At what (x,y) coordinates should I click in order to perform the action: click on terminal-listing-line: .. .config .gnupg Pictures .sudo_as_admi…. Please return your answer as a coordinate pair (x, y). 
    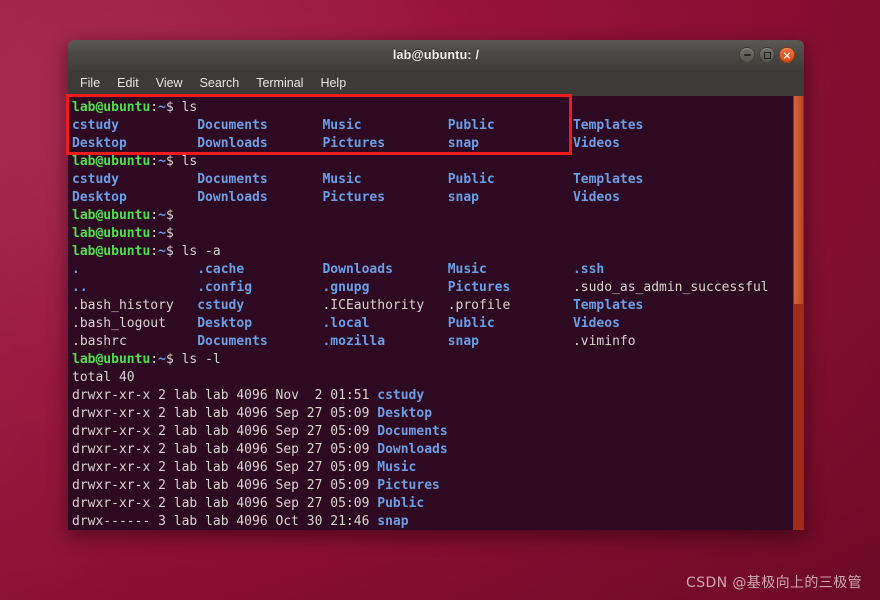
    Looking at the image, I should click on (420, 287).